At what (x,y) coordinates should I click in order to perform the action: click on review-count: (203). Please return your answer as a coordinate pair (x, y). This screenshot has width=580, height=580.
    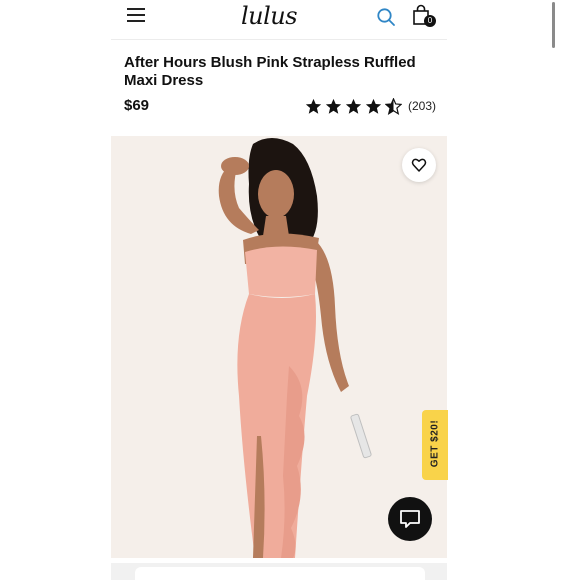
    Looking at the image, I should click on (422, 106).